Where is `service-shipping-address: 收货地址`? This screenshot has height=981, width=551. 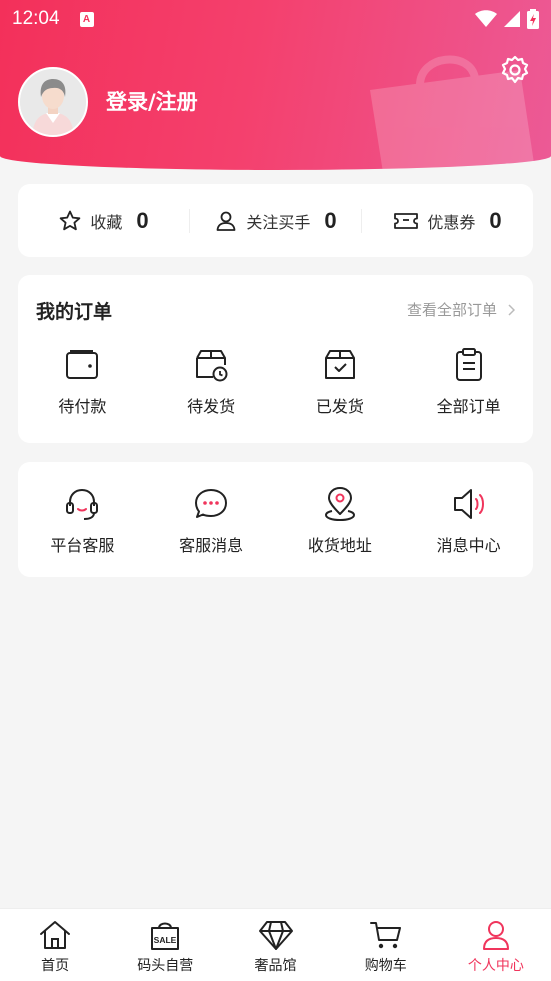
service-shipping-address: 收货地址 is located at coordinates (340, 521).